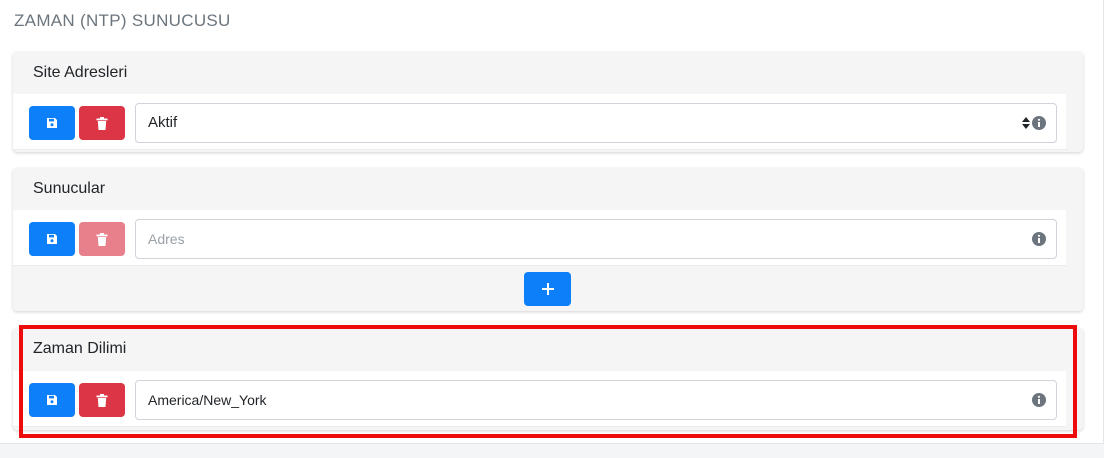  What do you see at coordinates (596, 239) in the screenshot?
I see `address-input: Adres` at bounding box center [596, 239].